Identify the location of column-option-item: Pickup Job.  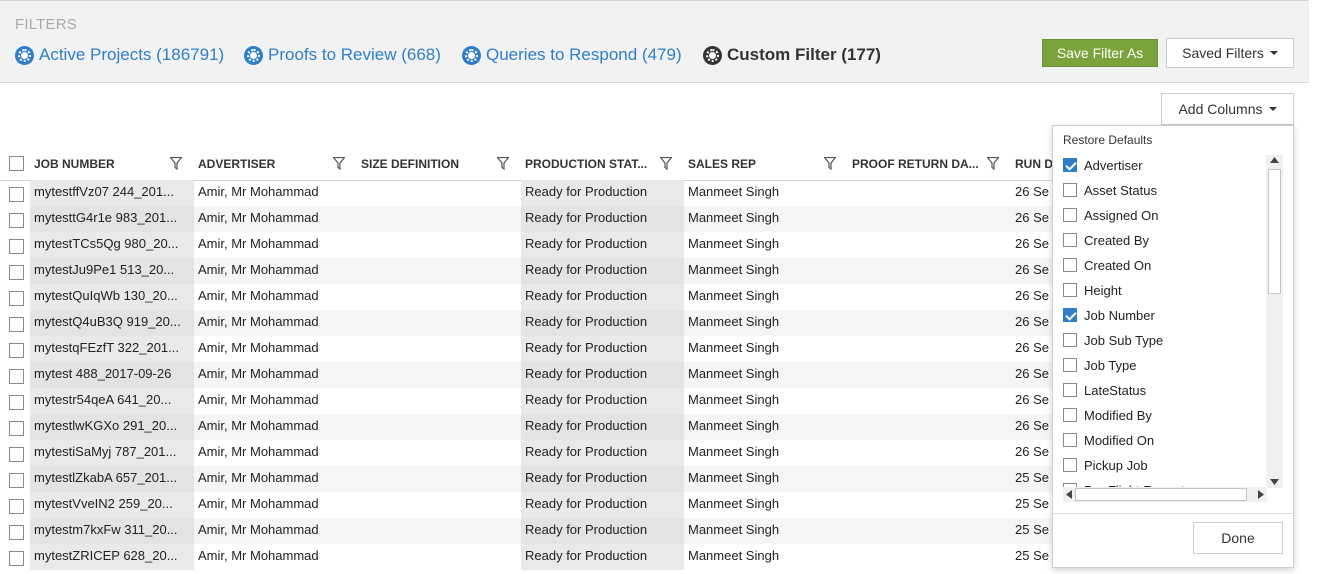
(1105, 465).